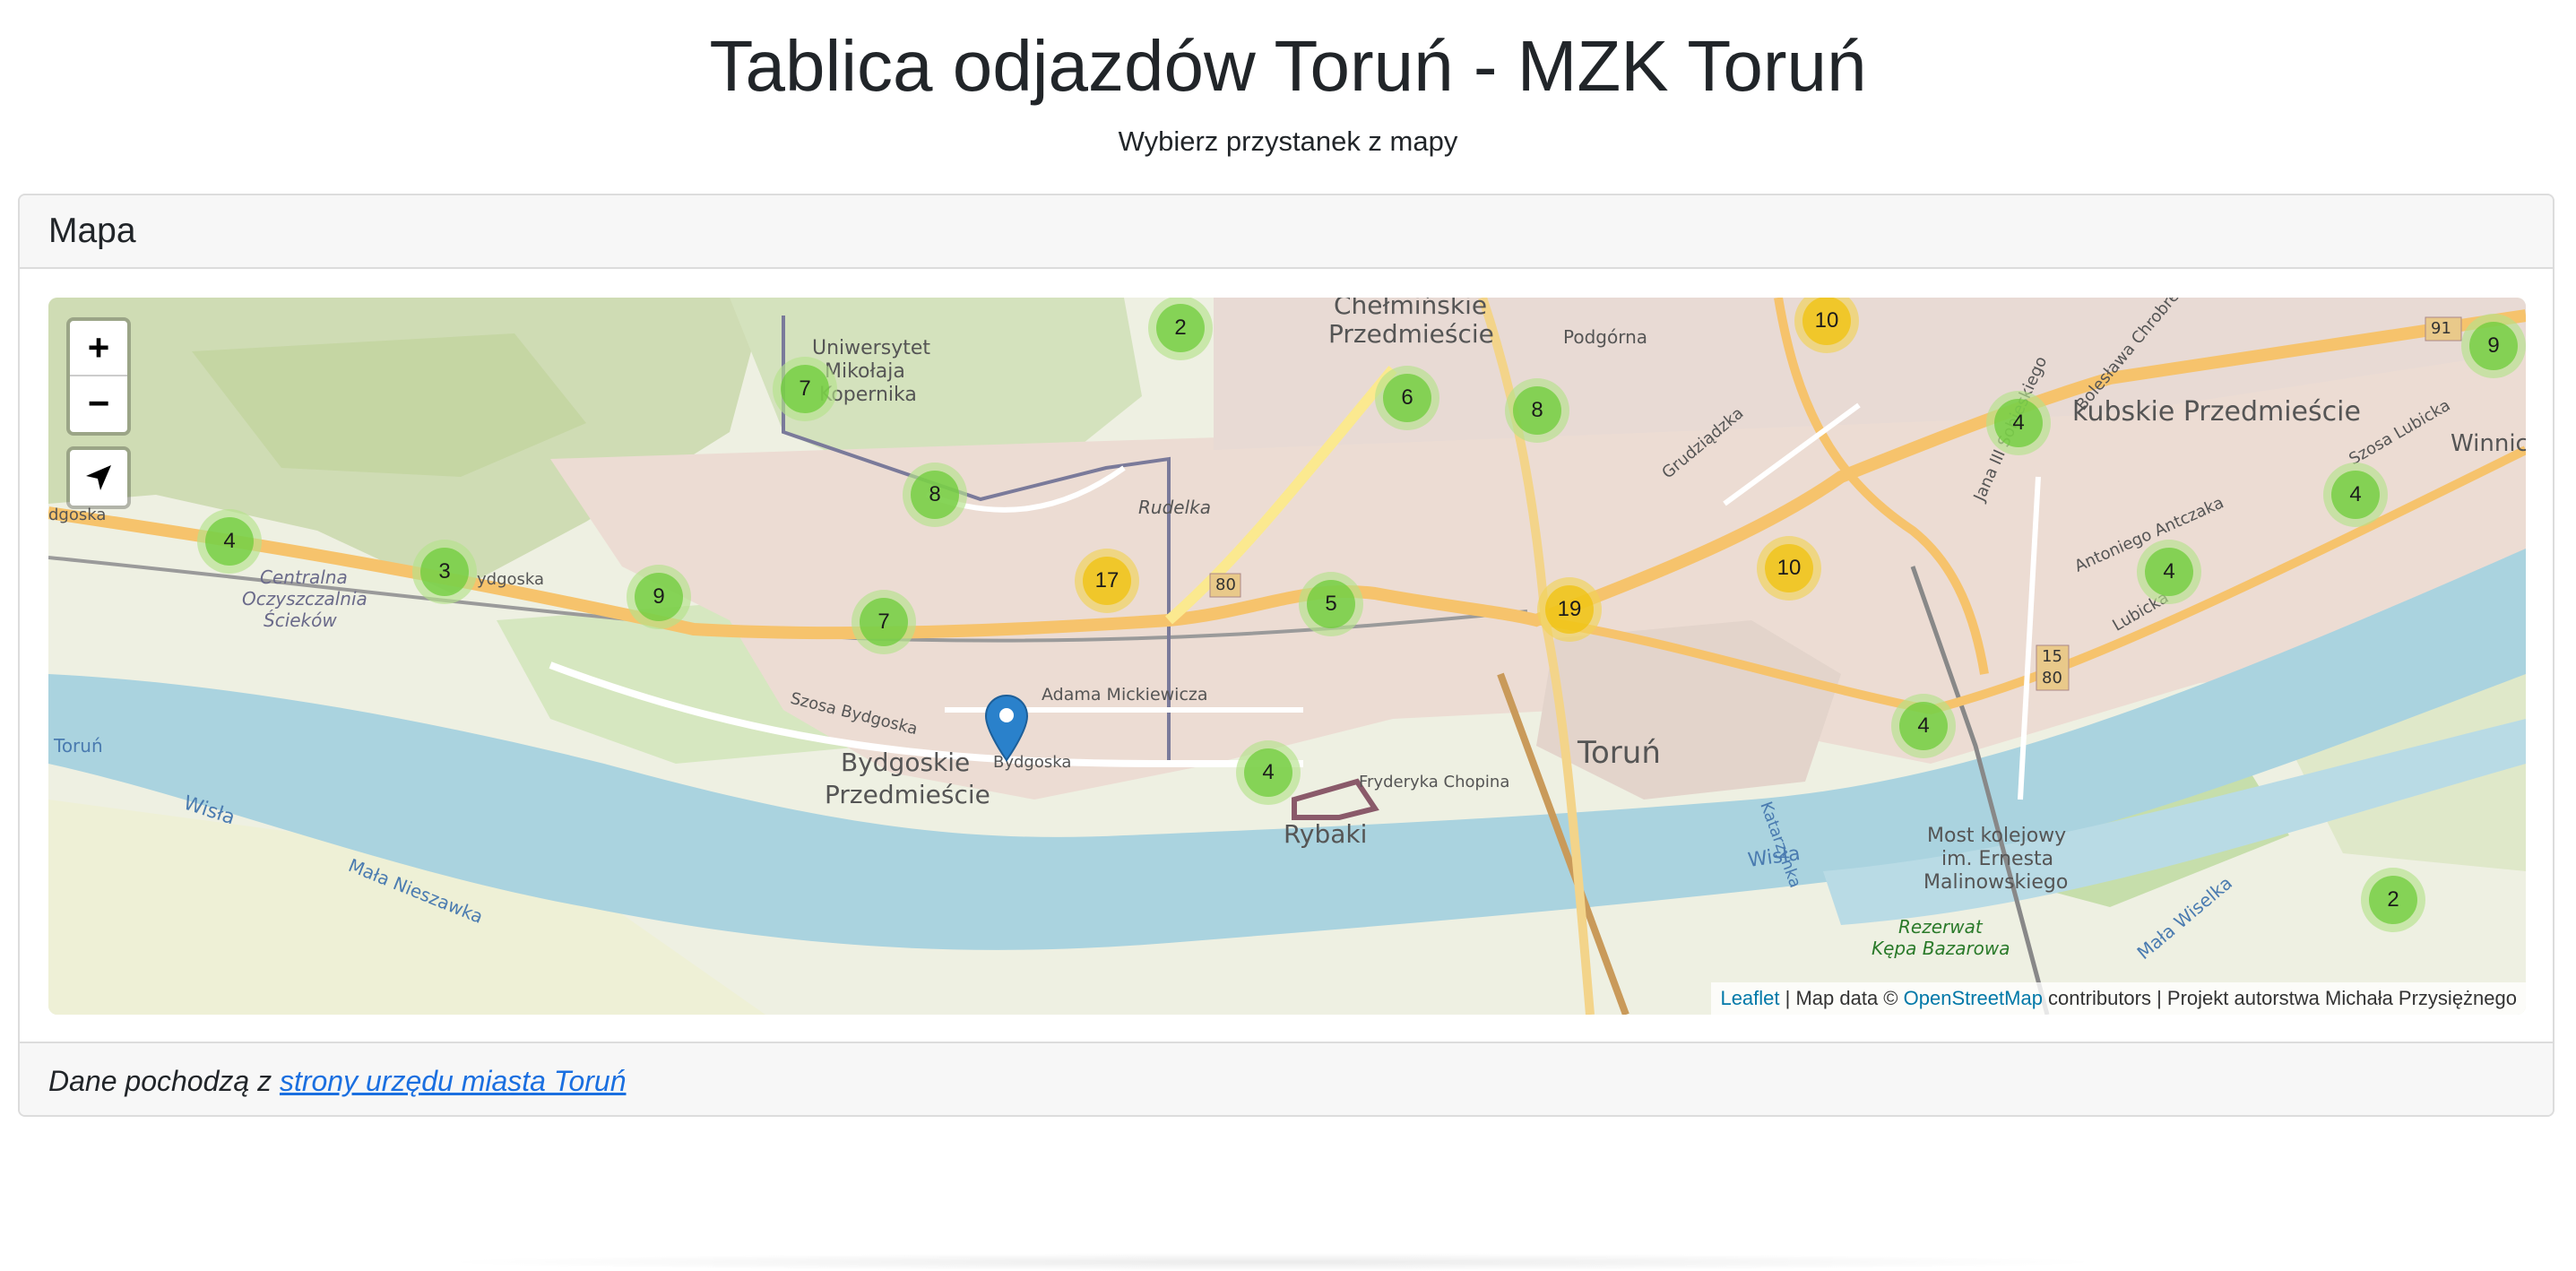 This screenshot has height=1271, width=2576. I want to click on stop-cluster-marker: 19, so click(1569, 609).